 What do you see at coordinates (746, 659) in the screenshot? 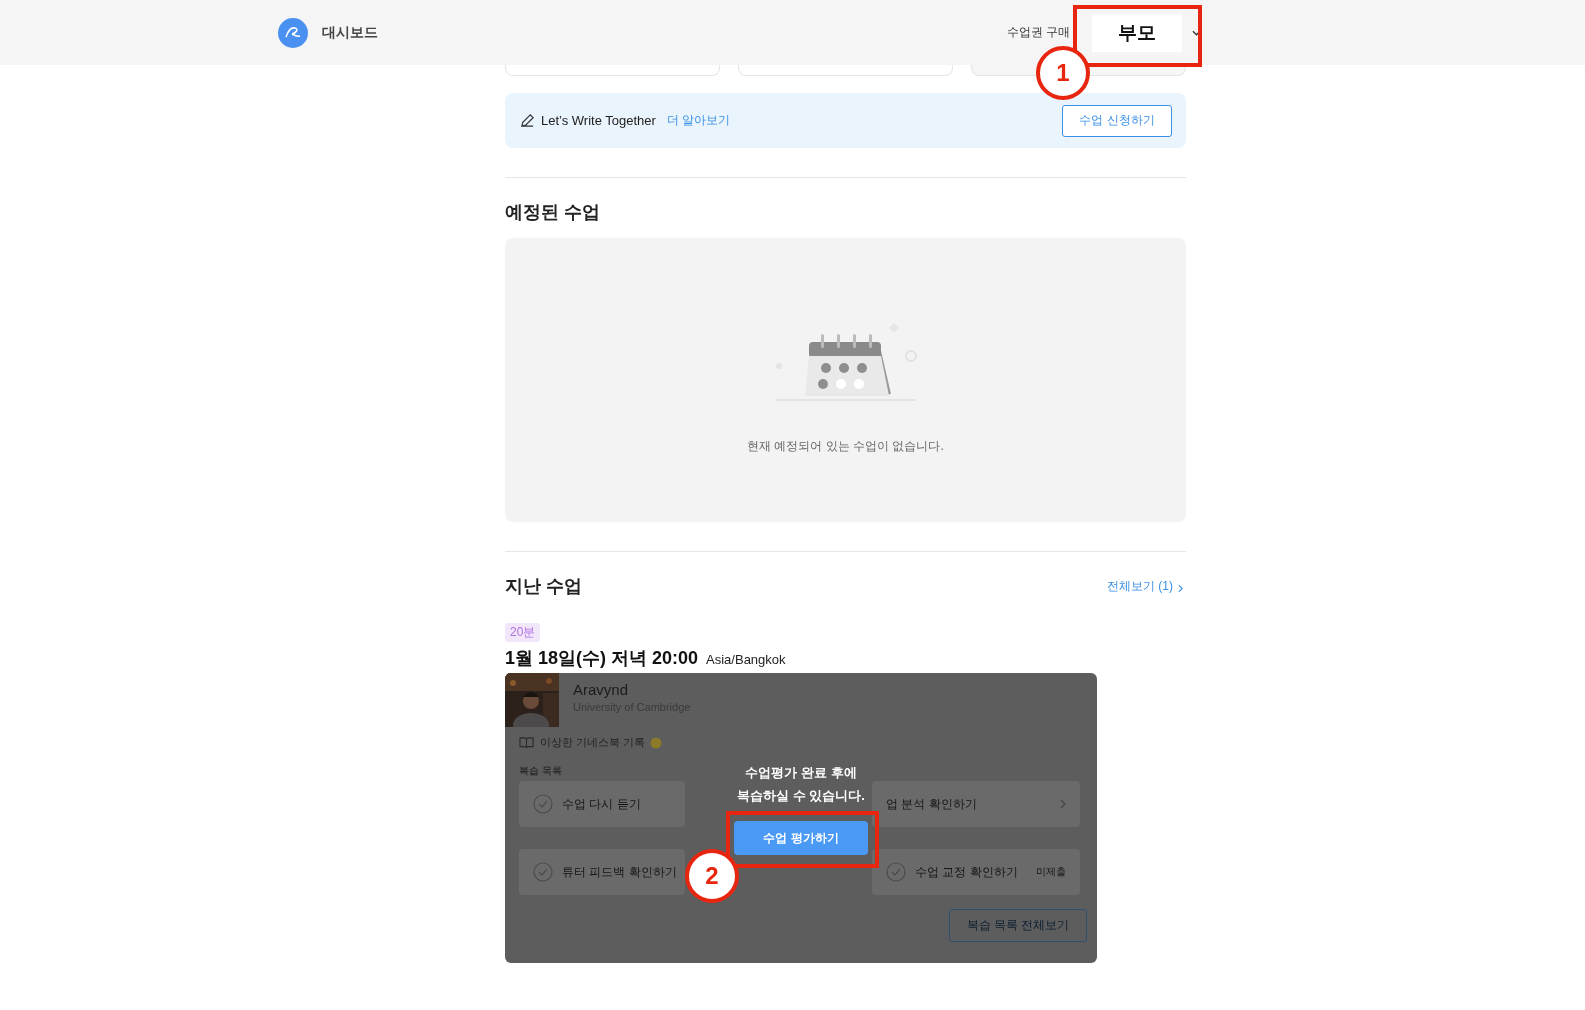
I see `timezone: Asia/Bangkok` at bounding box center [746, 659].